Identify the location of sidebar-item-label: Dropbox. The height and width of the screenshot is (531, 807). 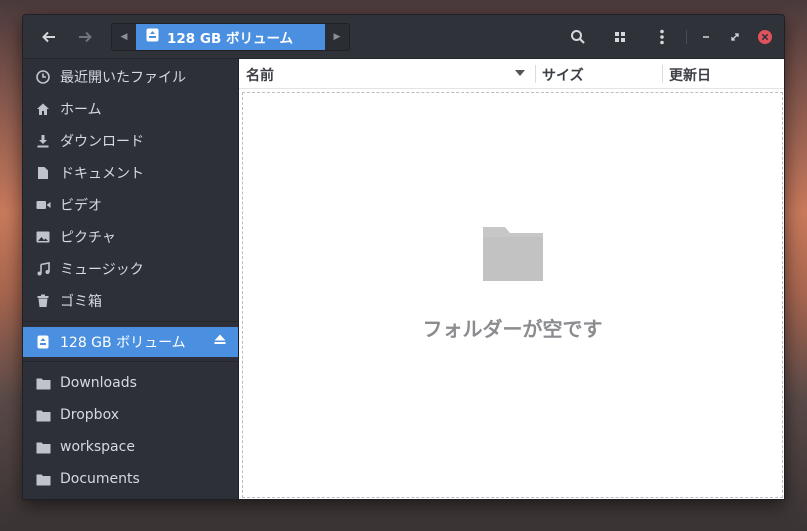
(89, 415).